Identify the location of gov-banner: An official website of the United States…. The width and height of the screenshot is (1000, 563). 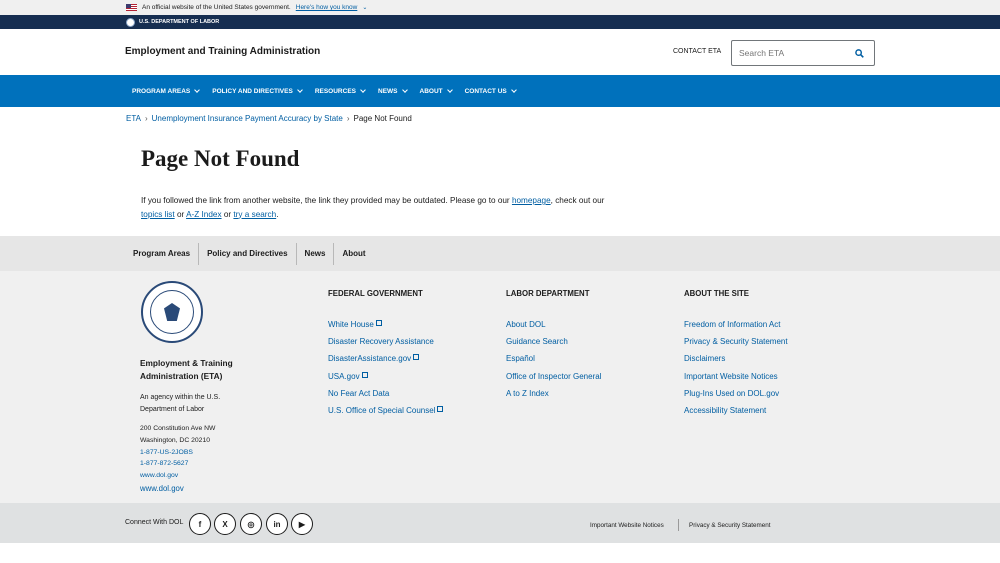
(500, 7).